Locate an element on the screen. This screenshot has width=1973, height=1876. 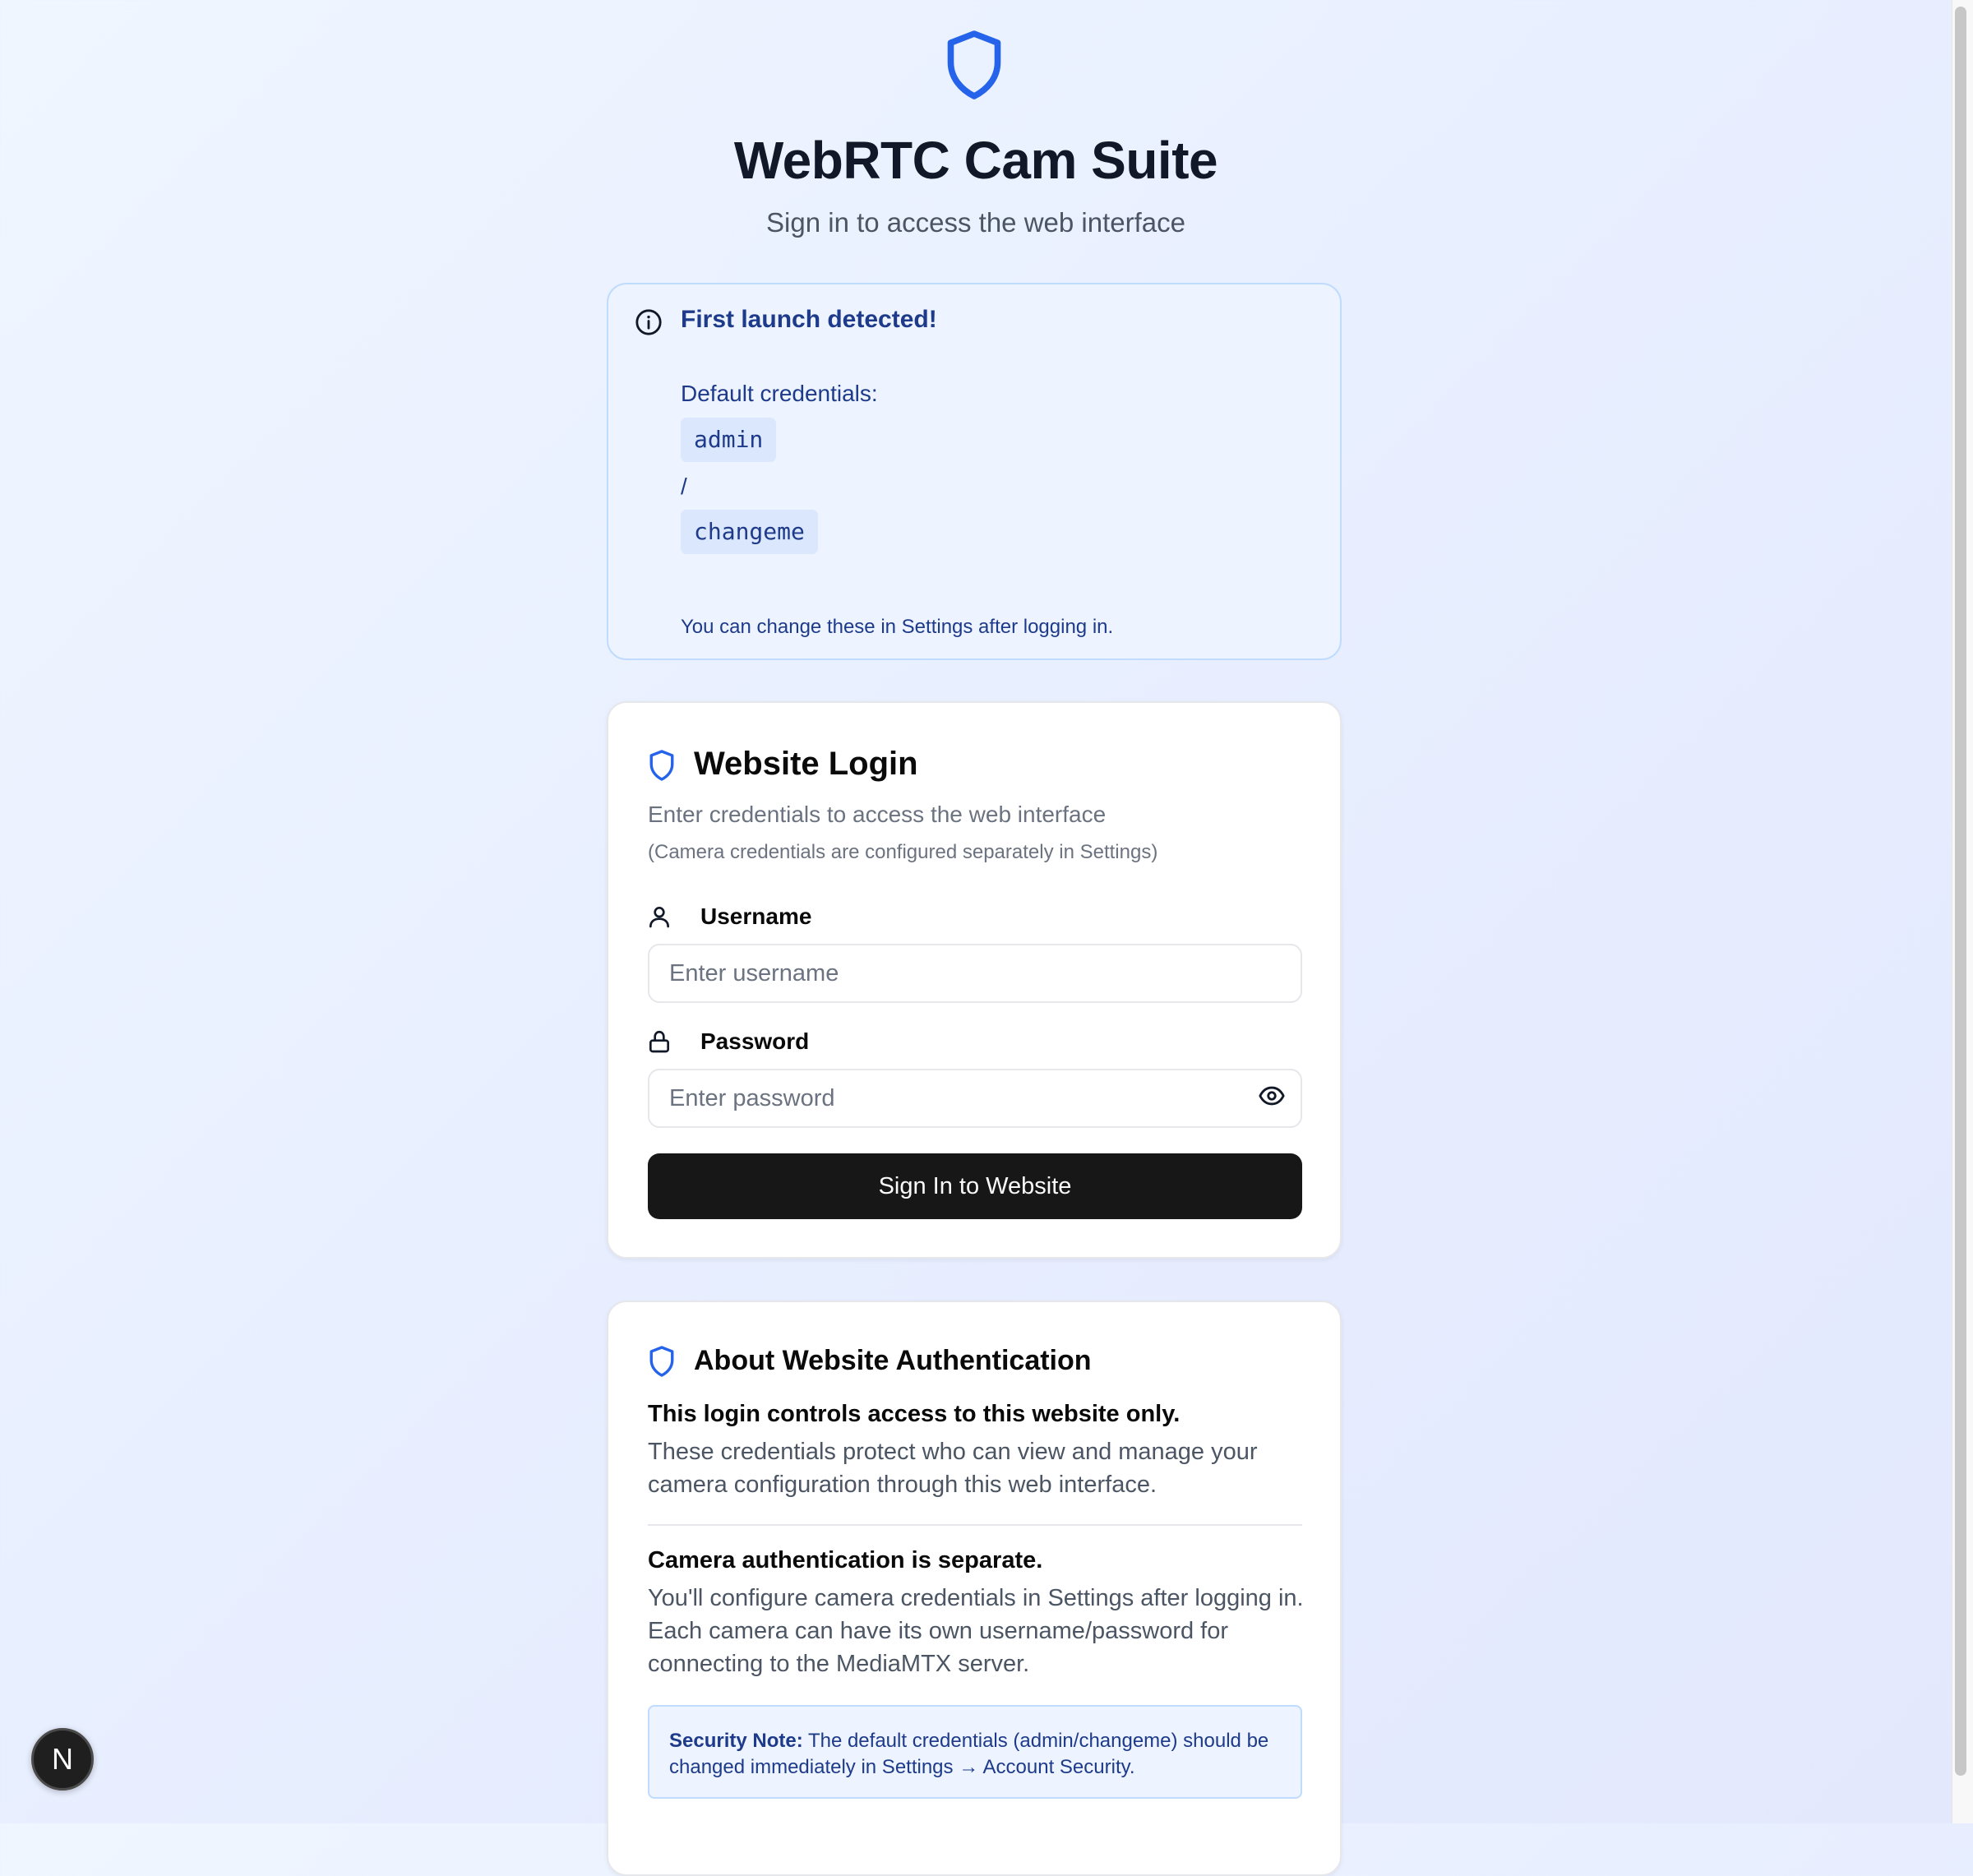
password-label: Password is located at coordinates (755, 1041).